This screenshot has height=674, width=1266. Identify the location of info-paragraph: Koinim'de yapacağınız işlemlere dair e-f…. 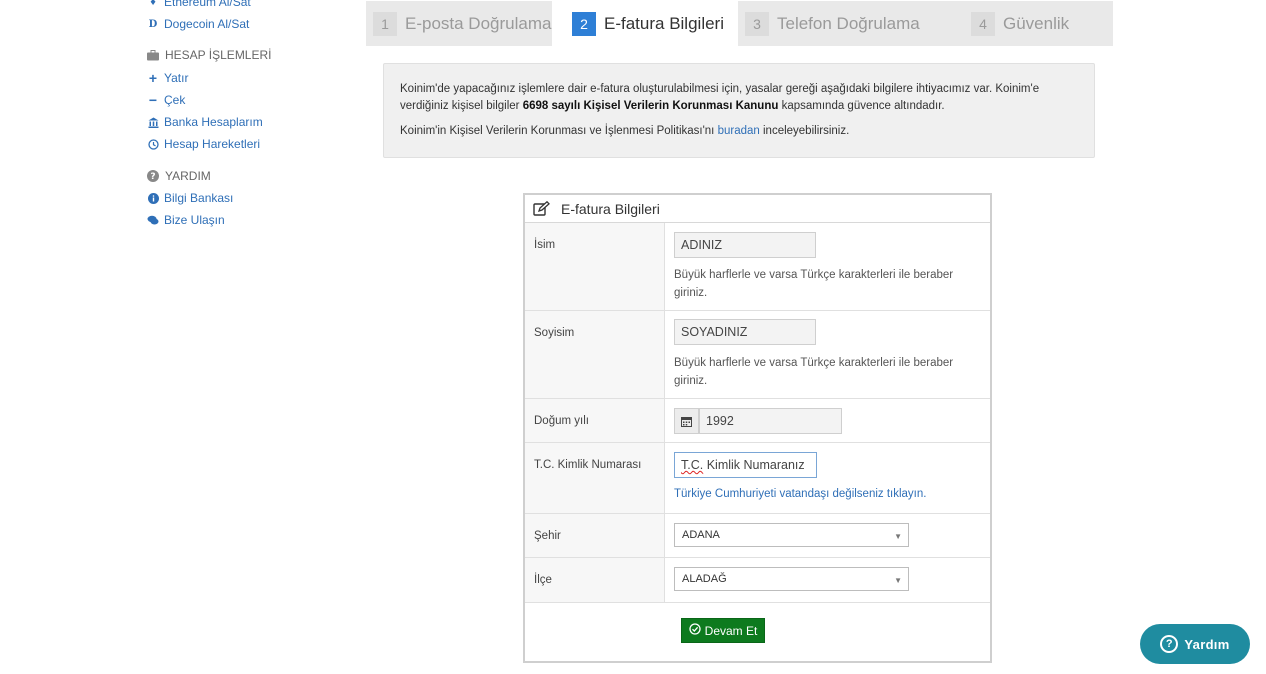
(739, 98).